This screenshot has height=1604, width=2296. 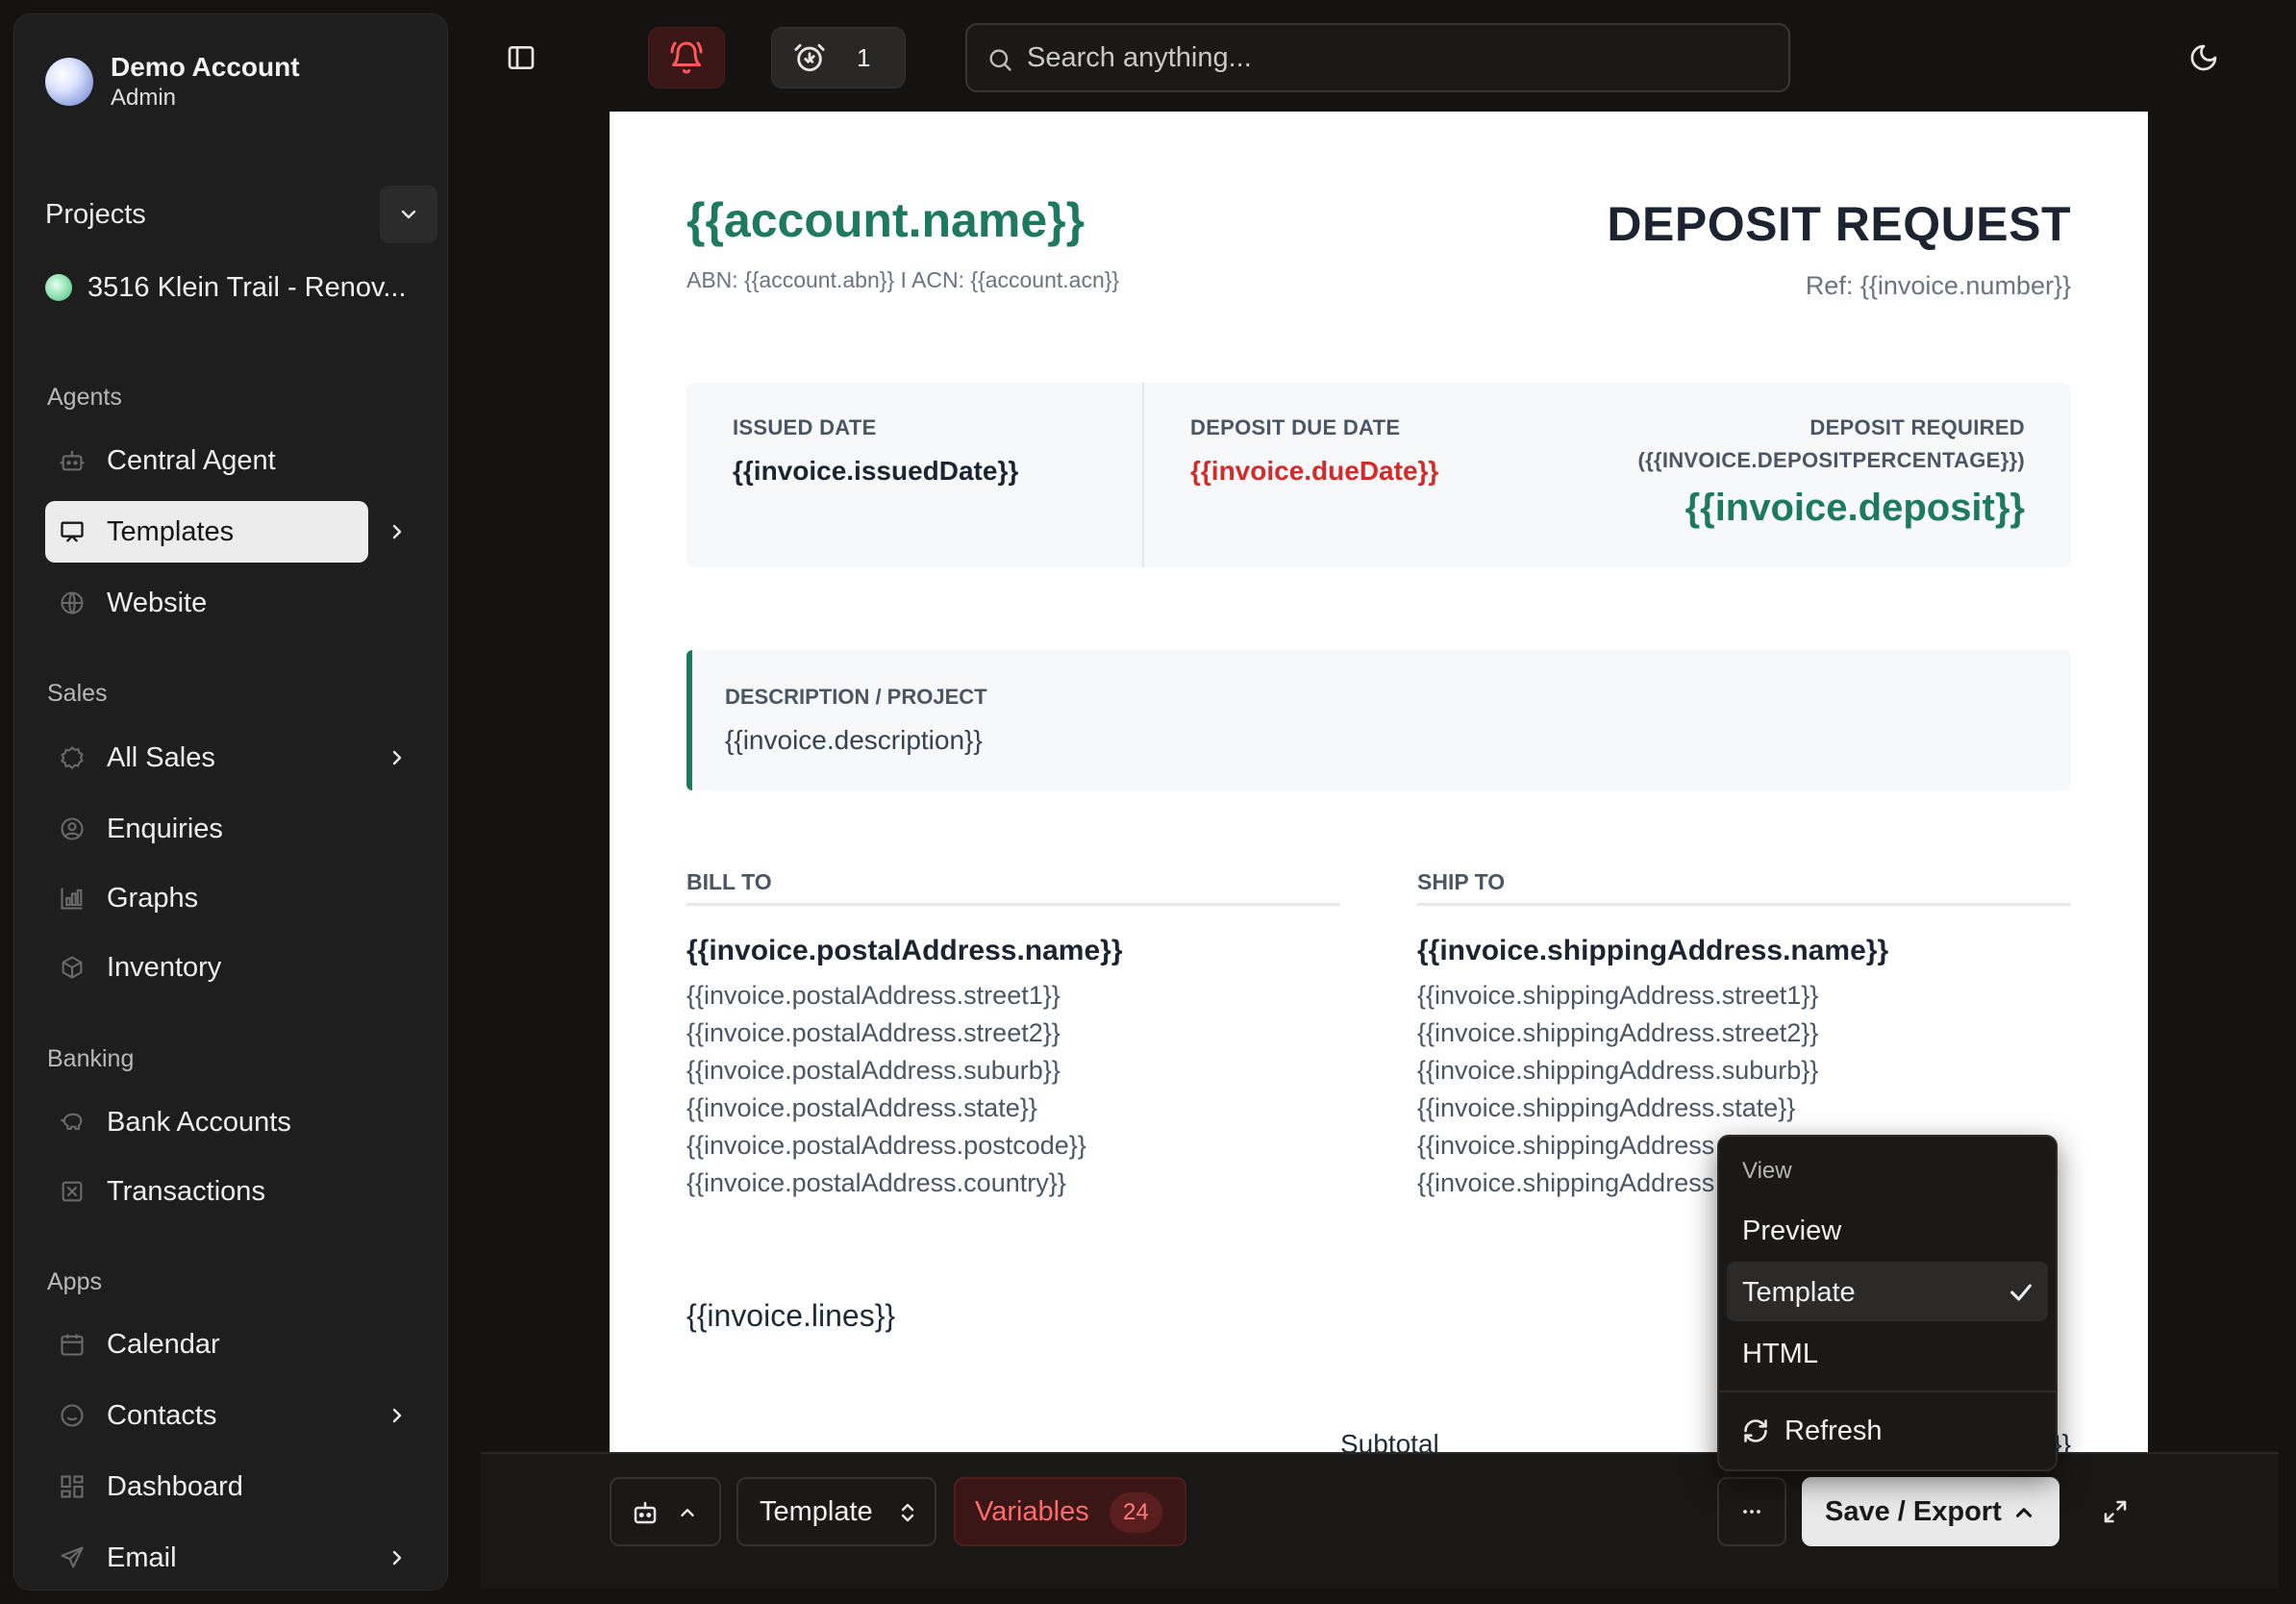 I want to click on save-export-button: Save / Export, so click(x=1930, y=1511).